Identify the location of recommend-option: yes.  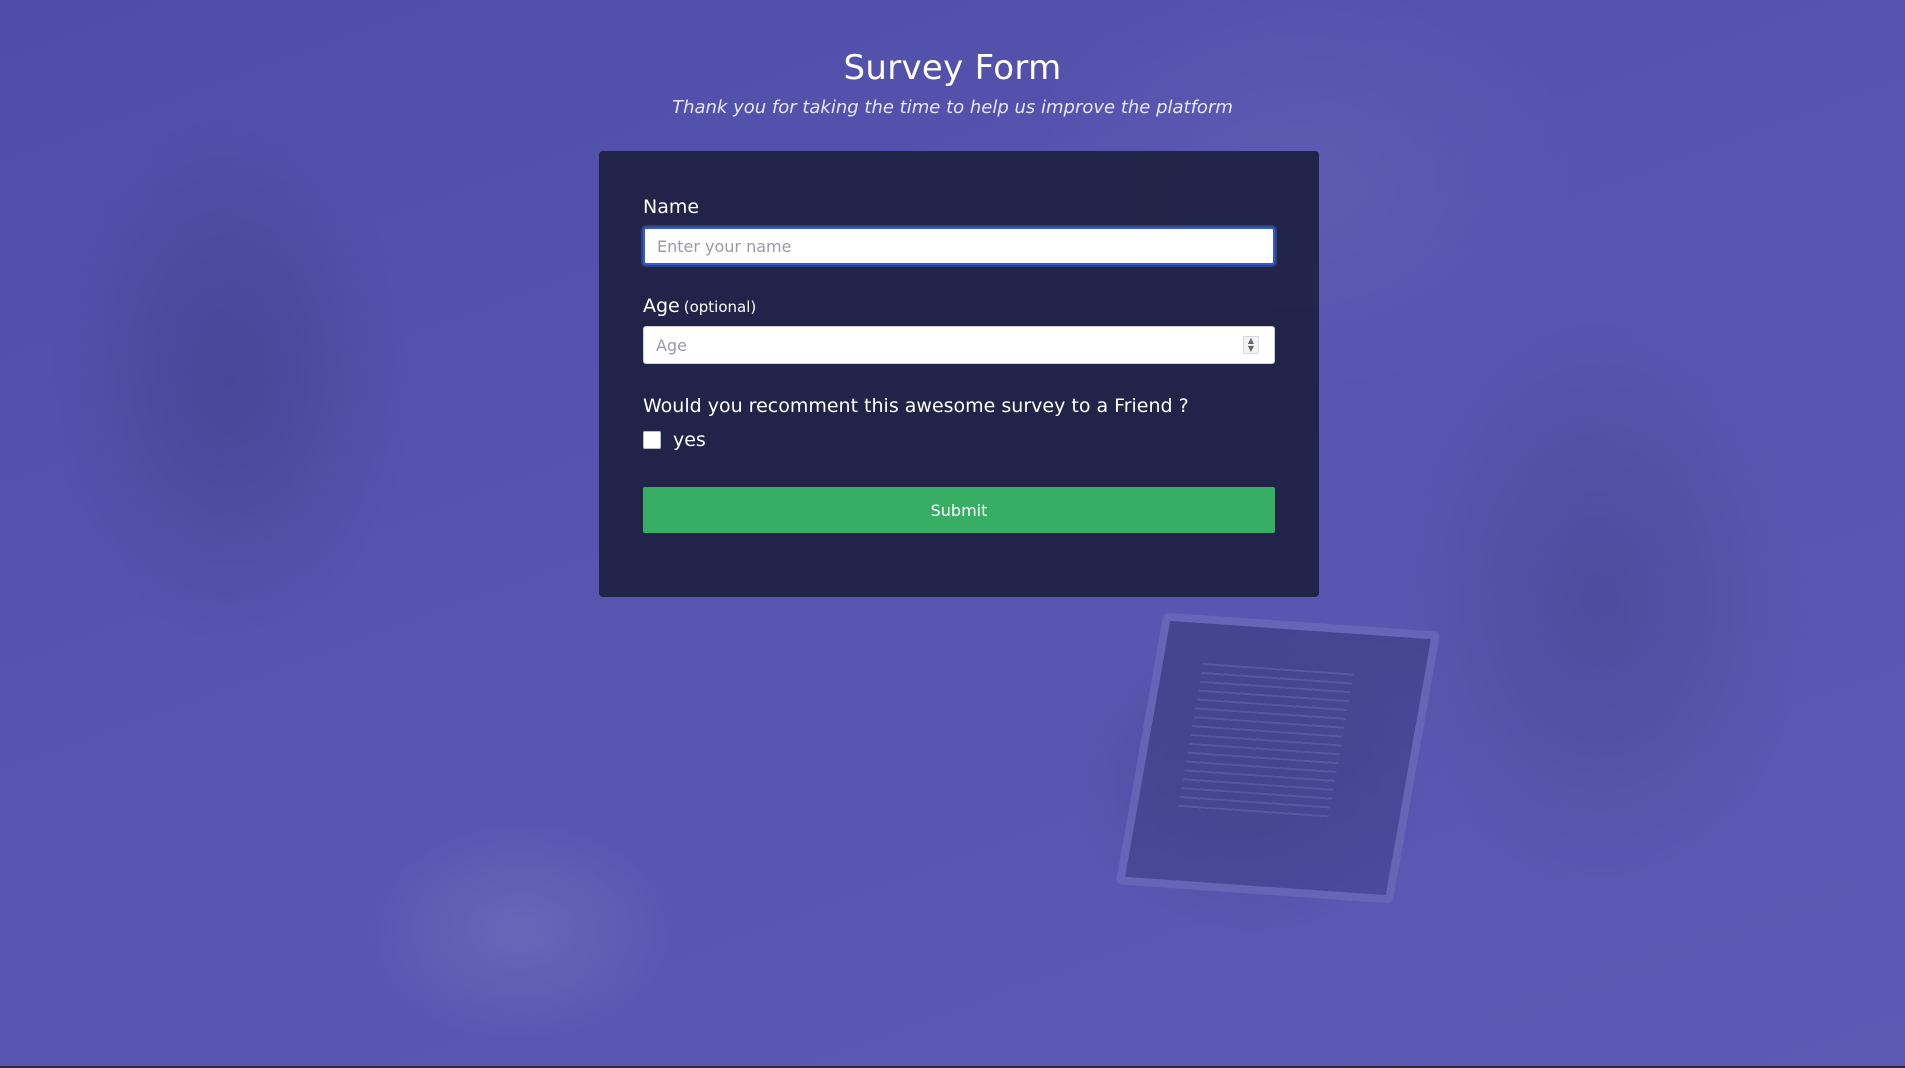
(674, 440).